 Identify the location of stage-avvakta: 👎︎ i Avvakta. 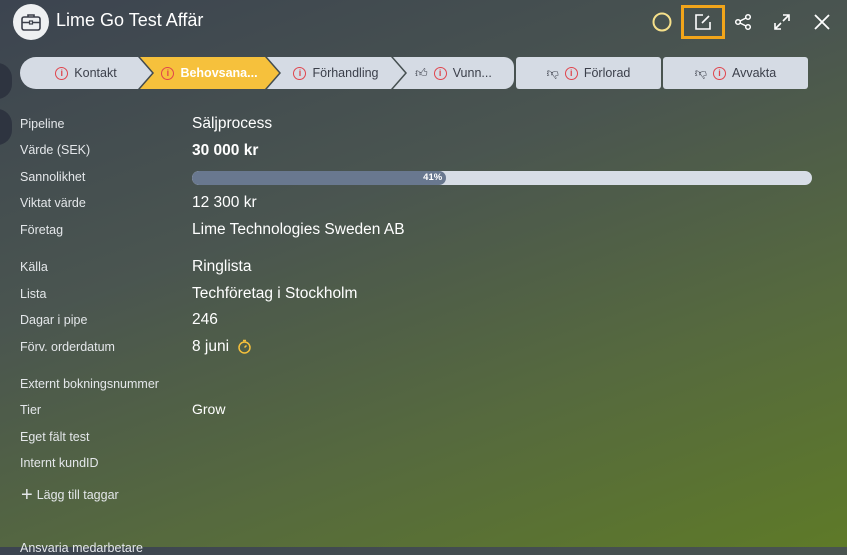
(735, 73).